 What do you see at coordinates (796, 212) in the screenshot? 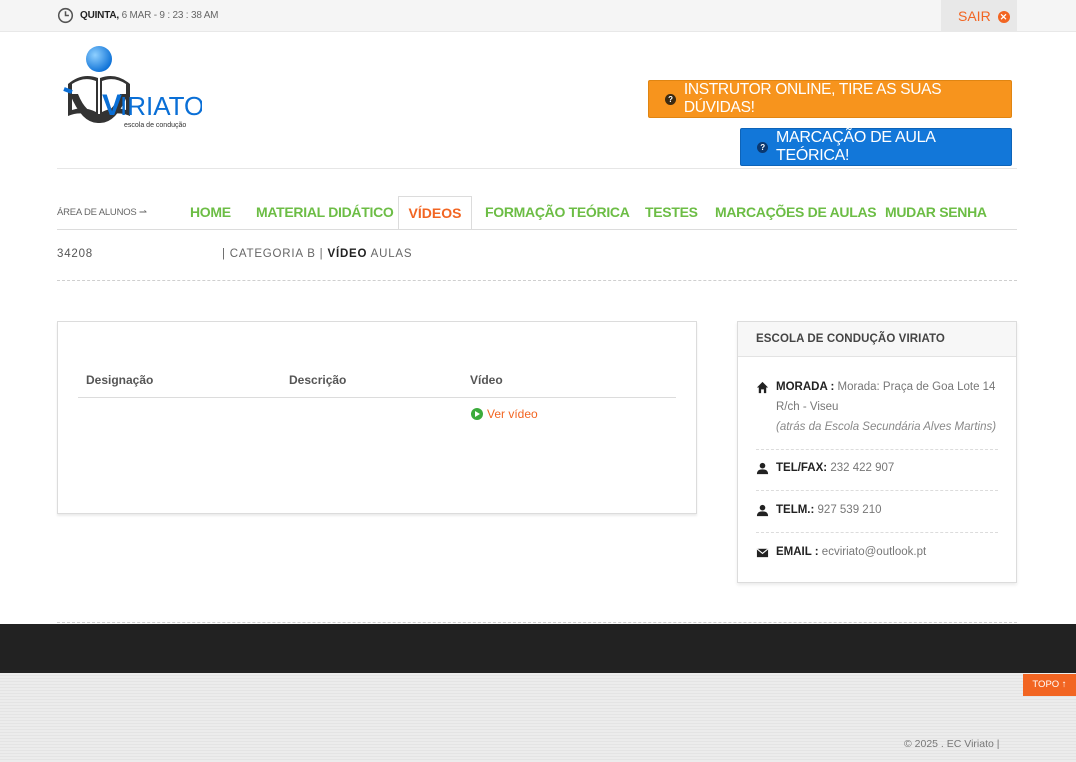
I see `nav-marcacoes-de-aulas: MARCAÇÕES DE AULAS` at bounding box center [796, 212].